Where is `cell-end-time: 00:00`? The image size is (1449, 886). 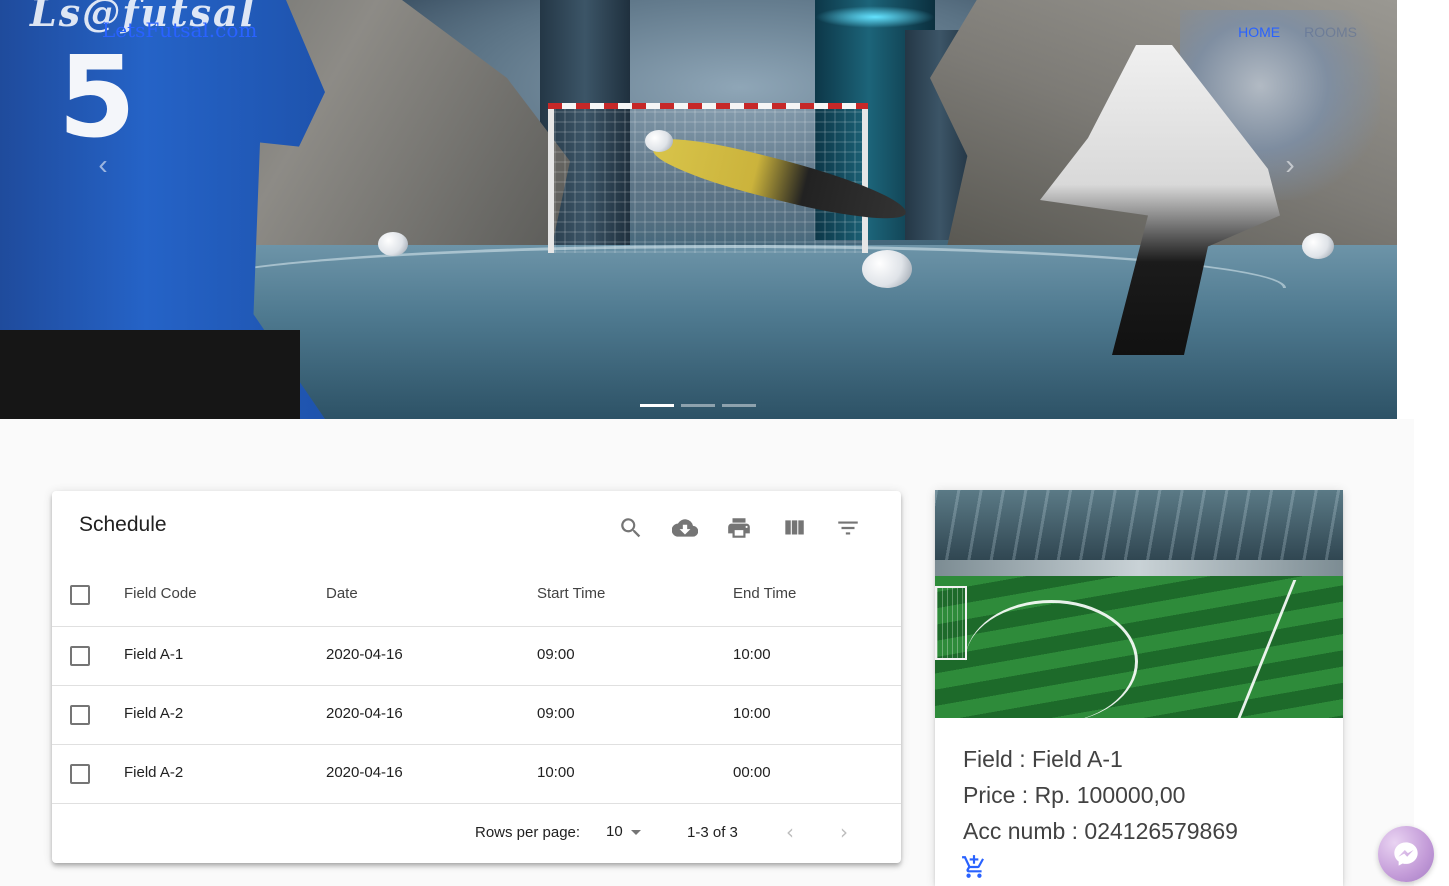 cell-end-time: 00:00 is located at coordinates (752, 772).